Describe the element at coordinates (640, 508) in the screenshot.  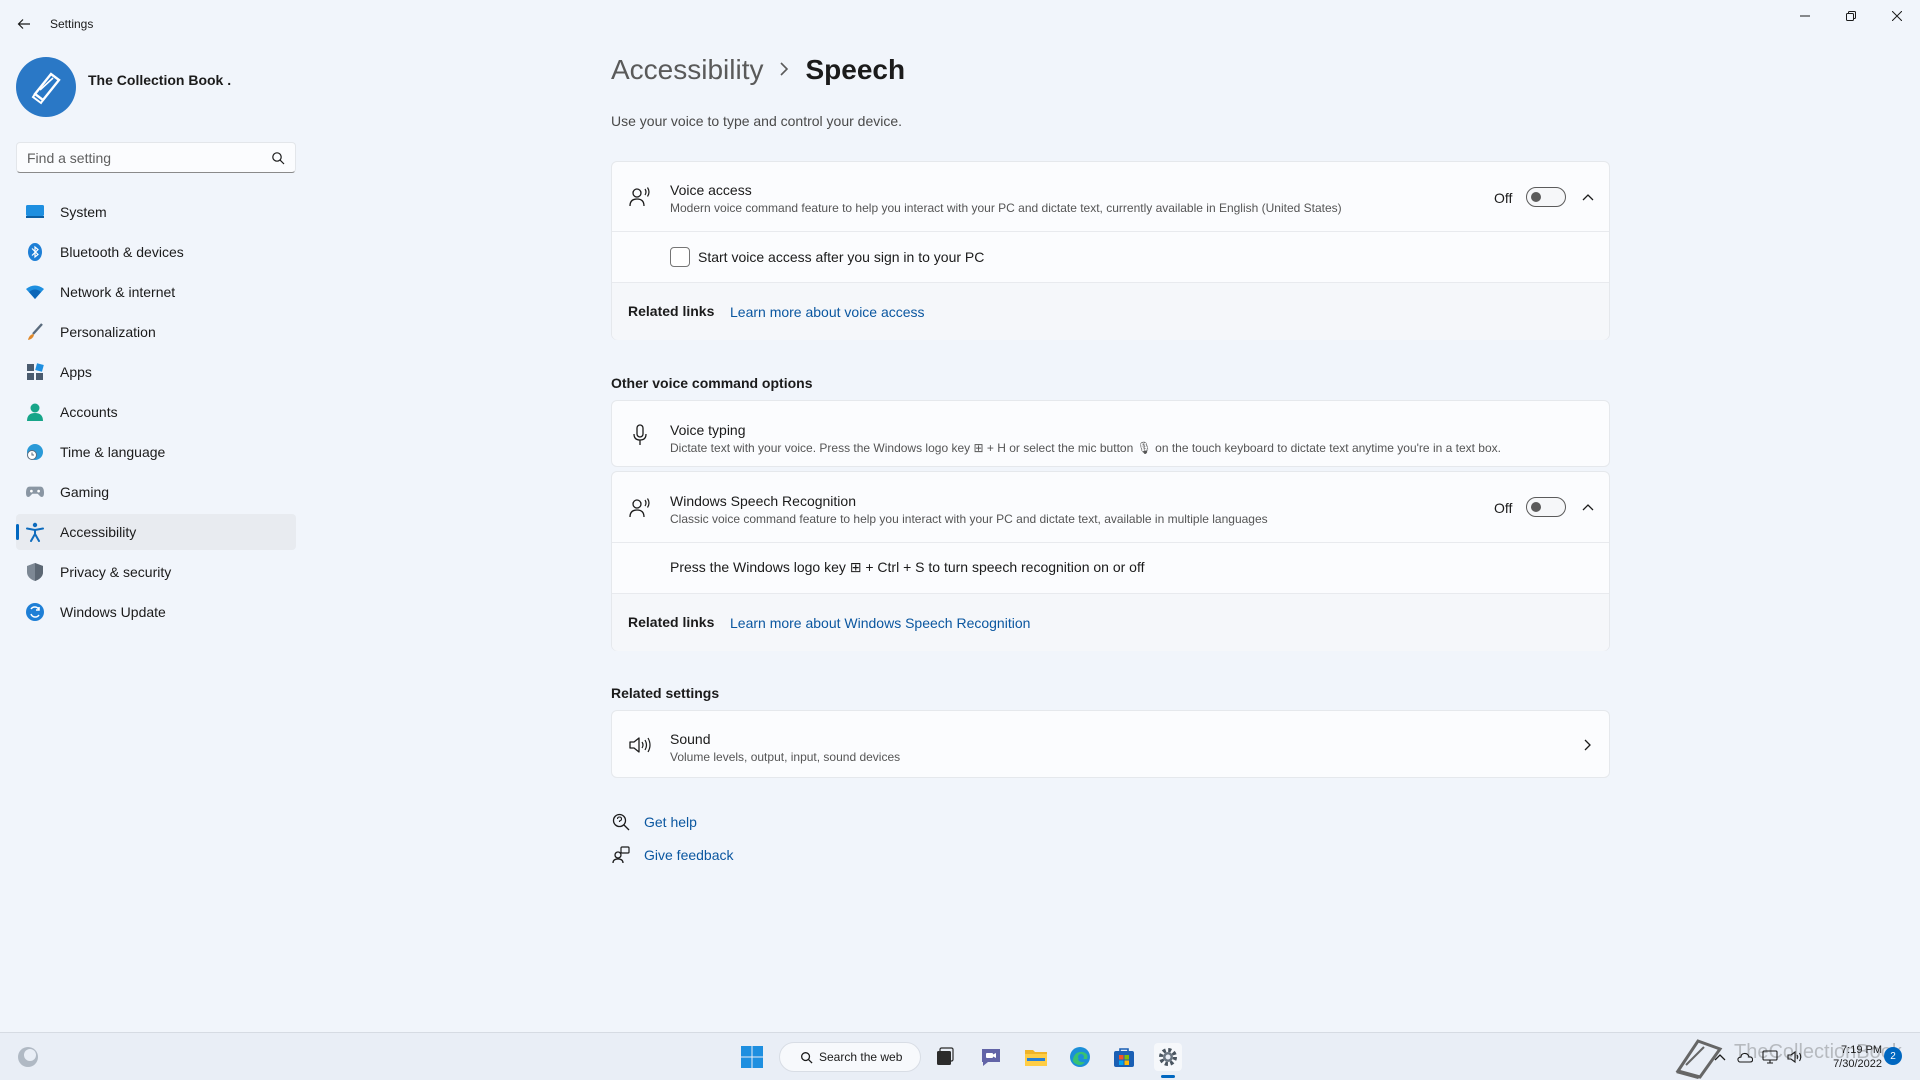
I see `speech-recognition-icon` at that location.